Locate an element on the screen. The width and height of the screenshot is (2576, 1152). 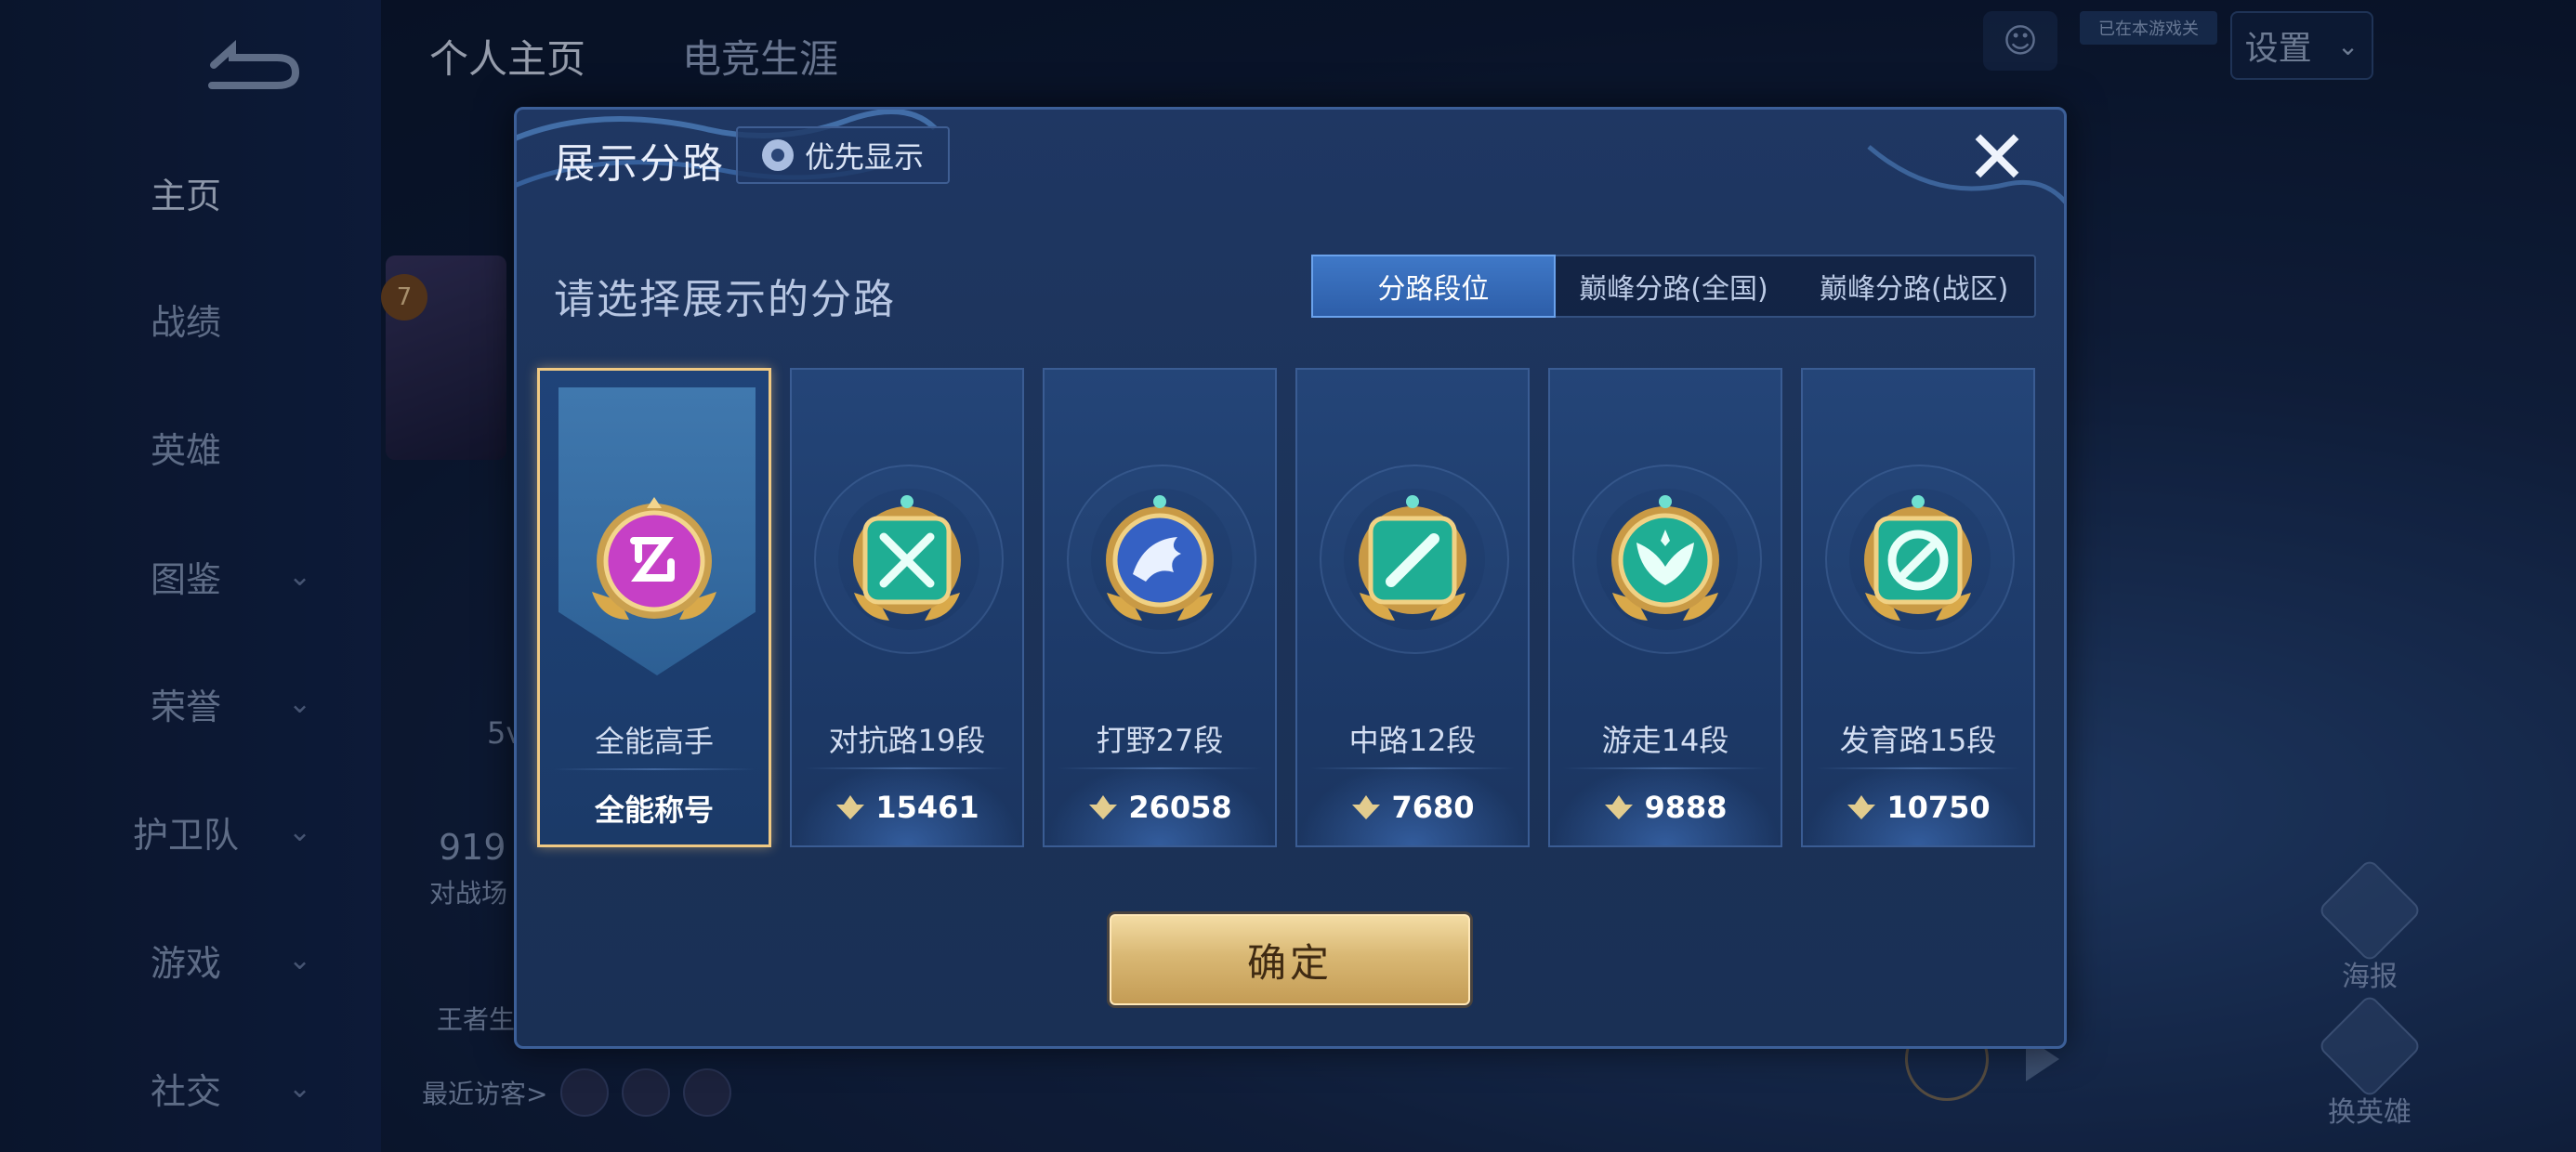
lane-value: 26058 is located at coordinates (1180, 807).